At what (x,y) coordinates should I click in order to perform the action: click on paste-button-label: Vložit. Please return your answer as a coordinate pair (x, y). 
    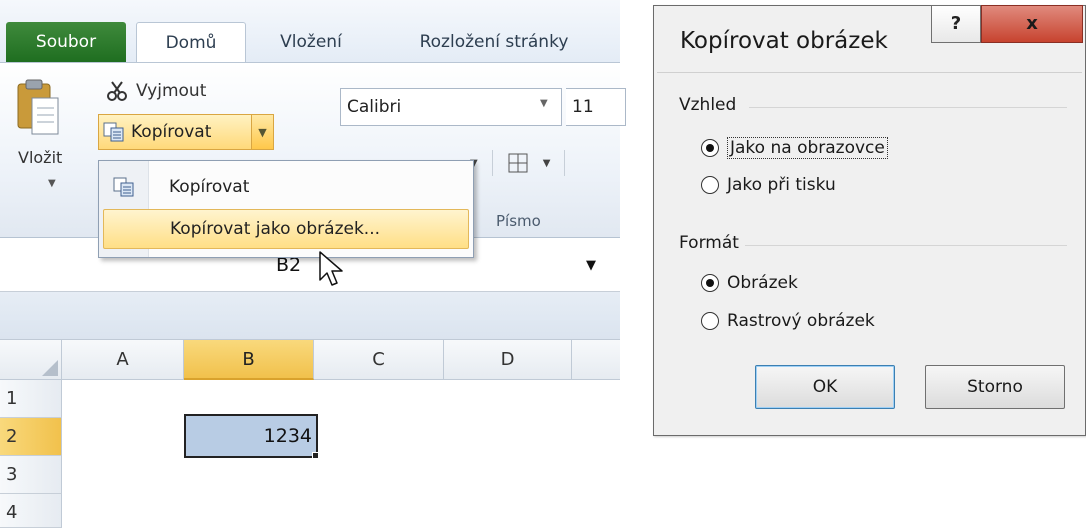
    Looking at the image, I should click on (40, 157).